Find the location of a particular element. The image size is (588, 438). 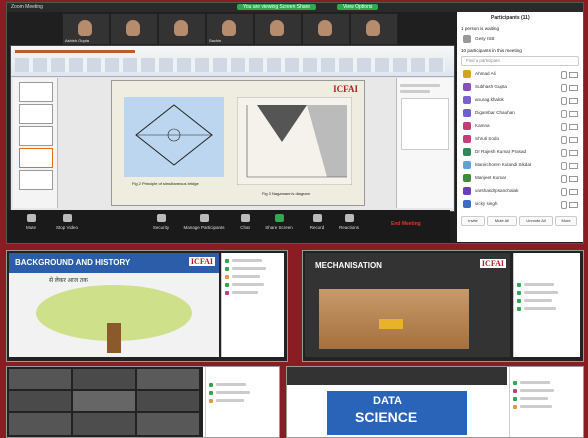

security-label: Security is located at coordinates (161, 227).